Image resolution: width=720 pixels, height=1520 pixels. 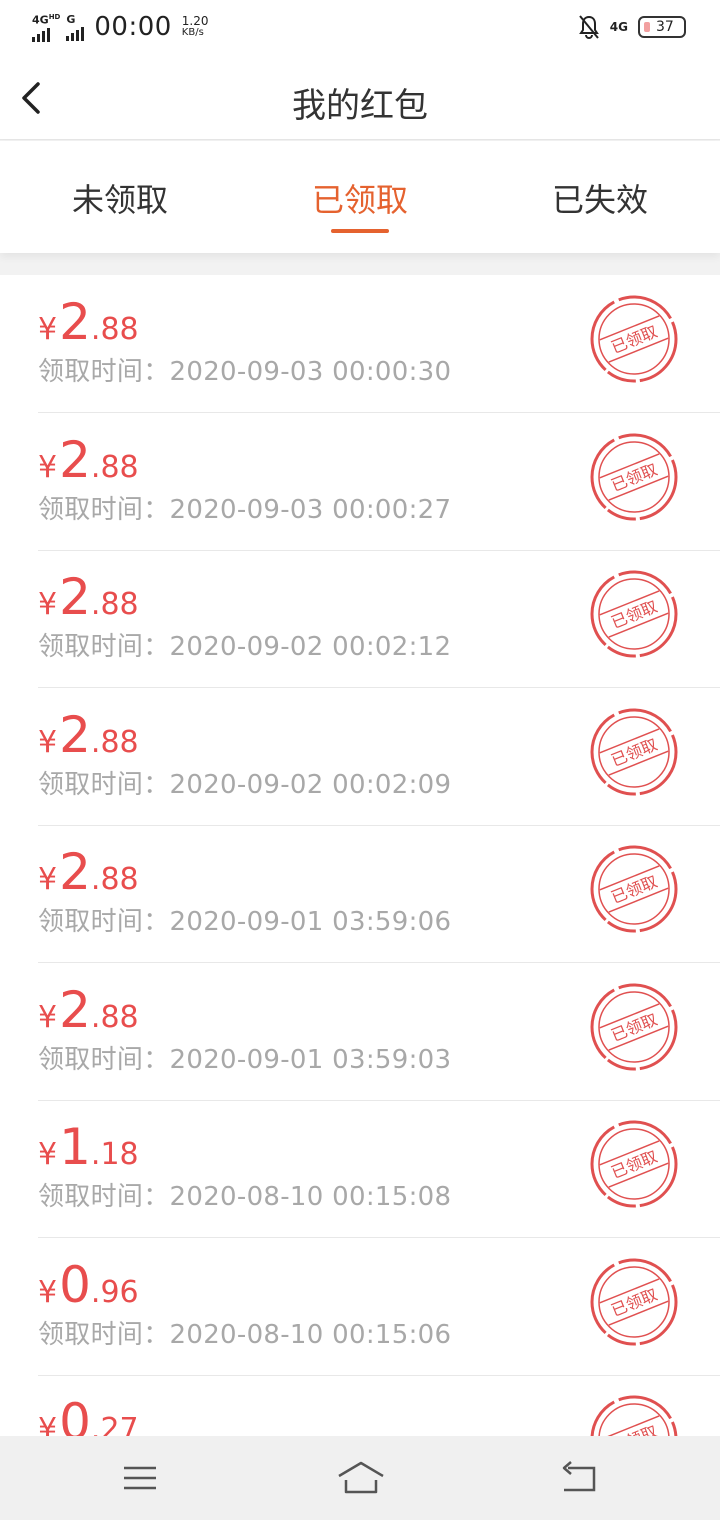 I want to click on tab-expired: 已失效, so click(x=600, y=198).